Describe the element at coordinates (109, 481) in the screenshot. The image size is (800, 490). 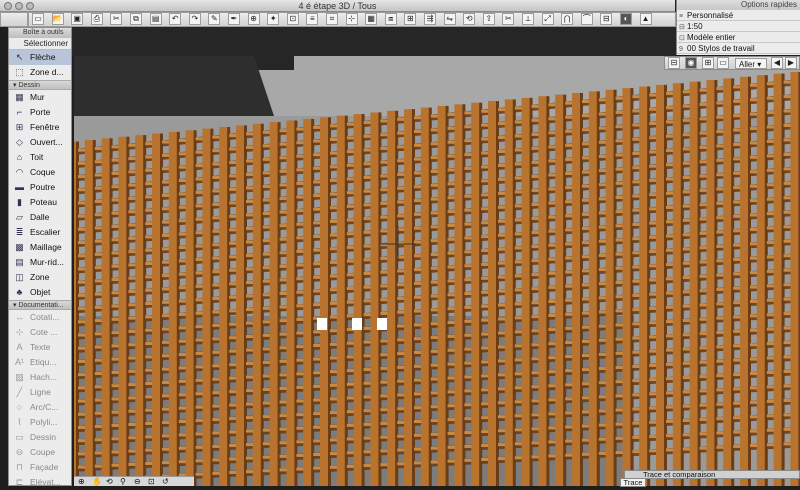
I see `orbit-icon: ⟲` at that location.